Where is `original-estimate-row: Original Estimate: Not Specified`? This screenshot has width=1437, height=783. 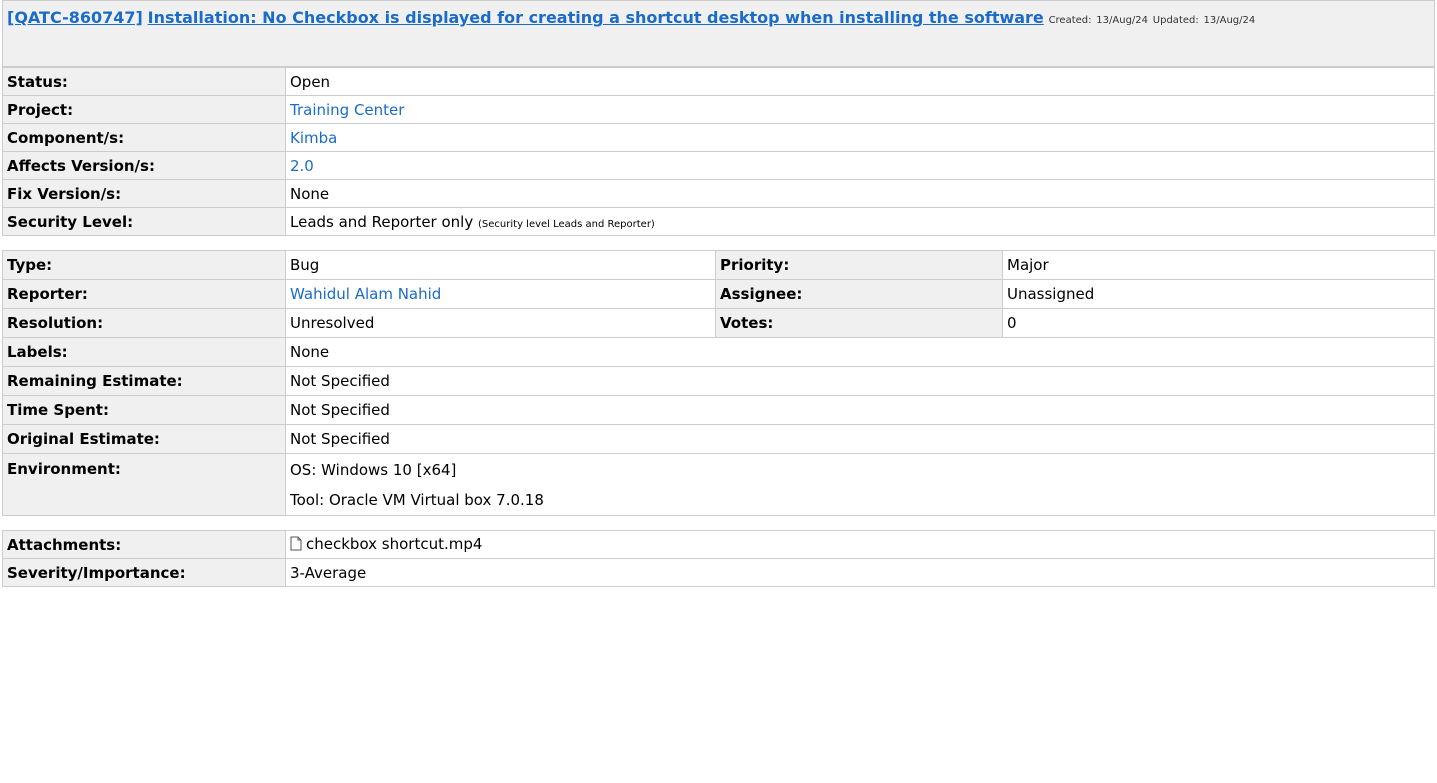
original-estimate-row: Original Estimate: Not Specified is located at coordinates (718, 439).